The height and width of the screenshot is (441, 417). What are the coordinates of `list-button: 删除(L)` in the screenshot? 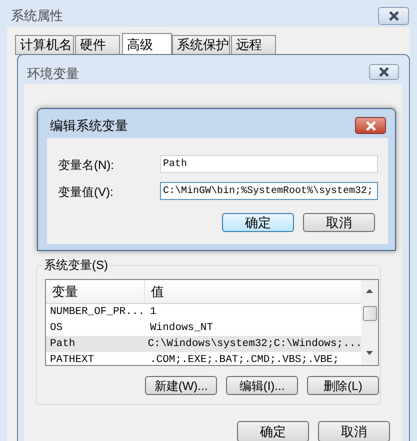 It's located at (343, 385).